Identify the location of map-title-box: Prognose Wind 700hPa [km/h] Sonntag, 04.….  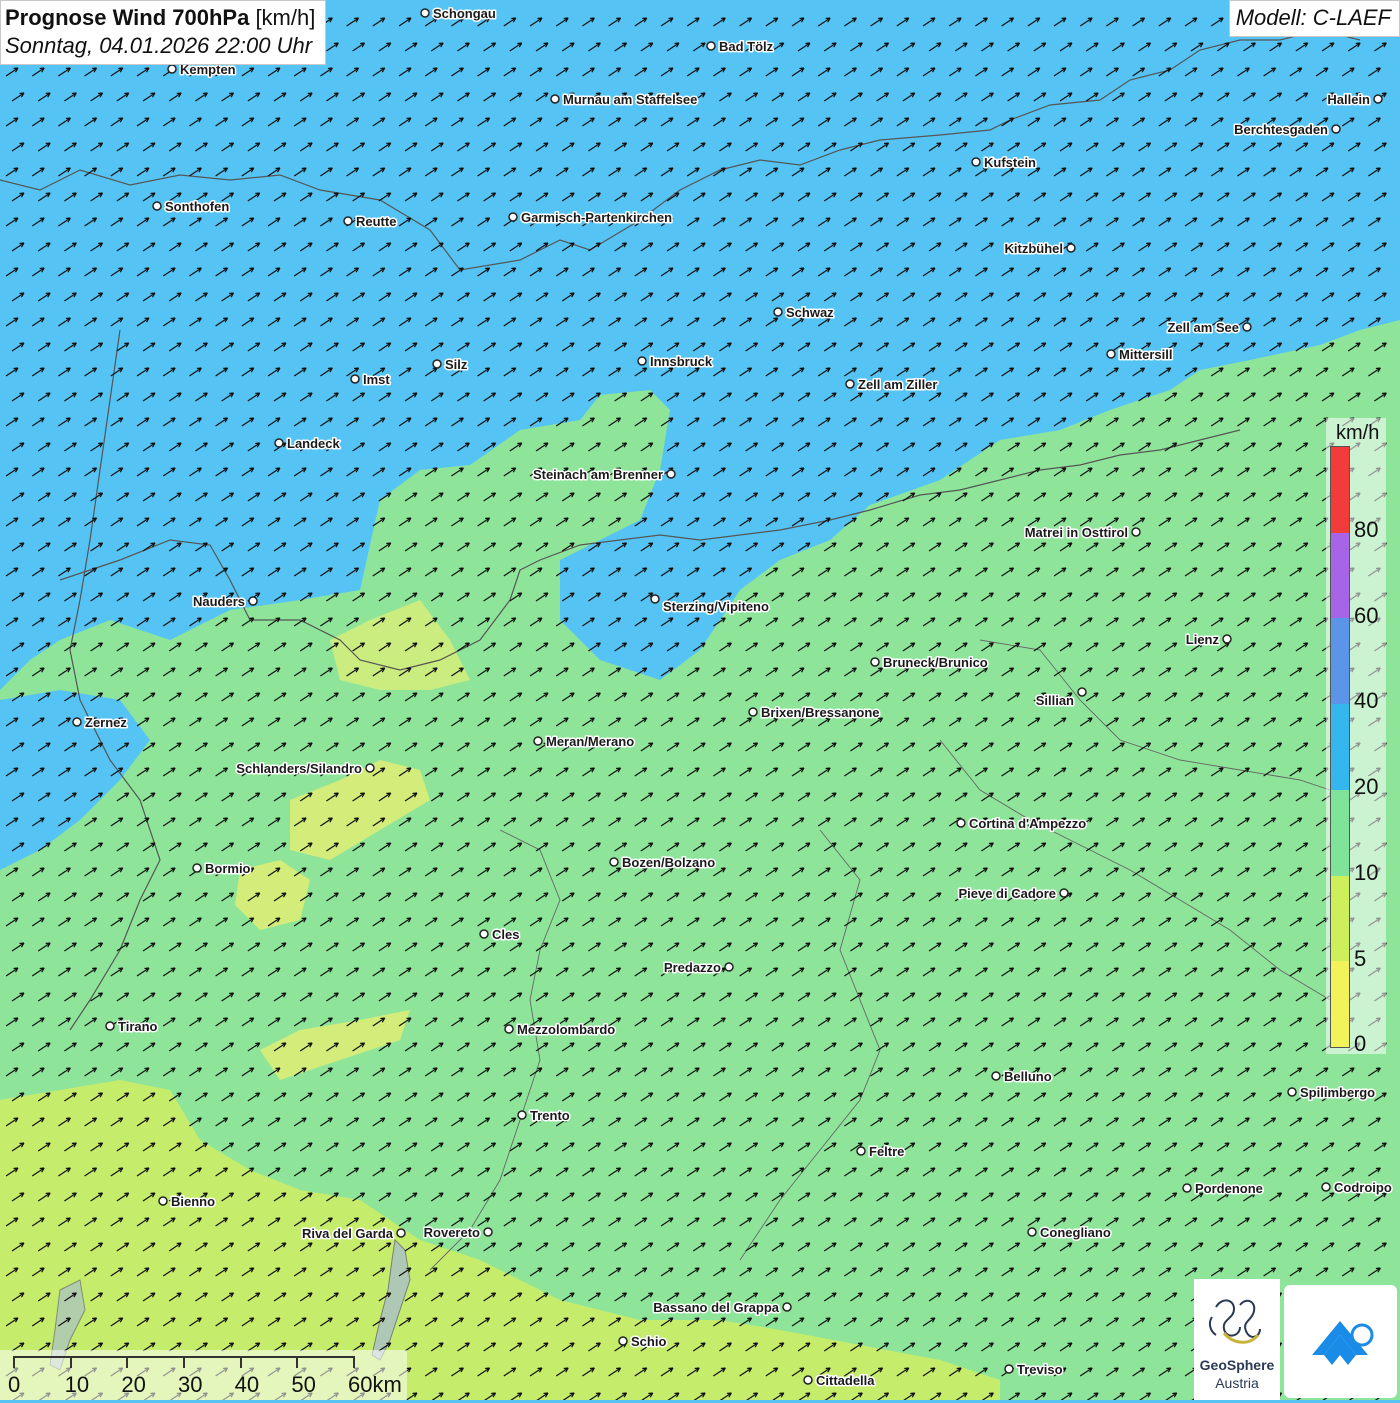
(163, 32).